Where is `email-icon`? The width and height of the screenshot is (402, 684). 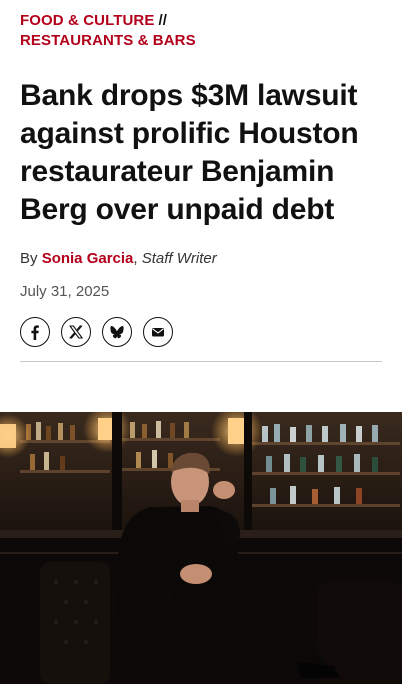 email-icon is located at coordinates (158, 332).